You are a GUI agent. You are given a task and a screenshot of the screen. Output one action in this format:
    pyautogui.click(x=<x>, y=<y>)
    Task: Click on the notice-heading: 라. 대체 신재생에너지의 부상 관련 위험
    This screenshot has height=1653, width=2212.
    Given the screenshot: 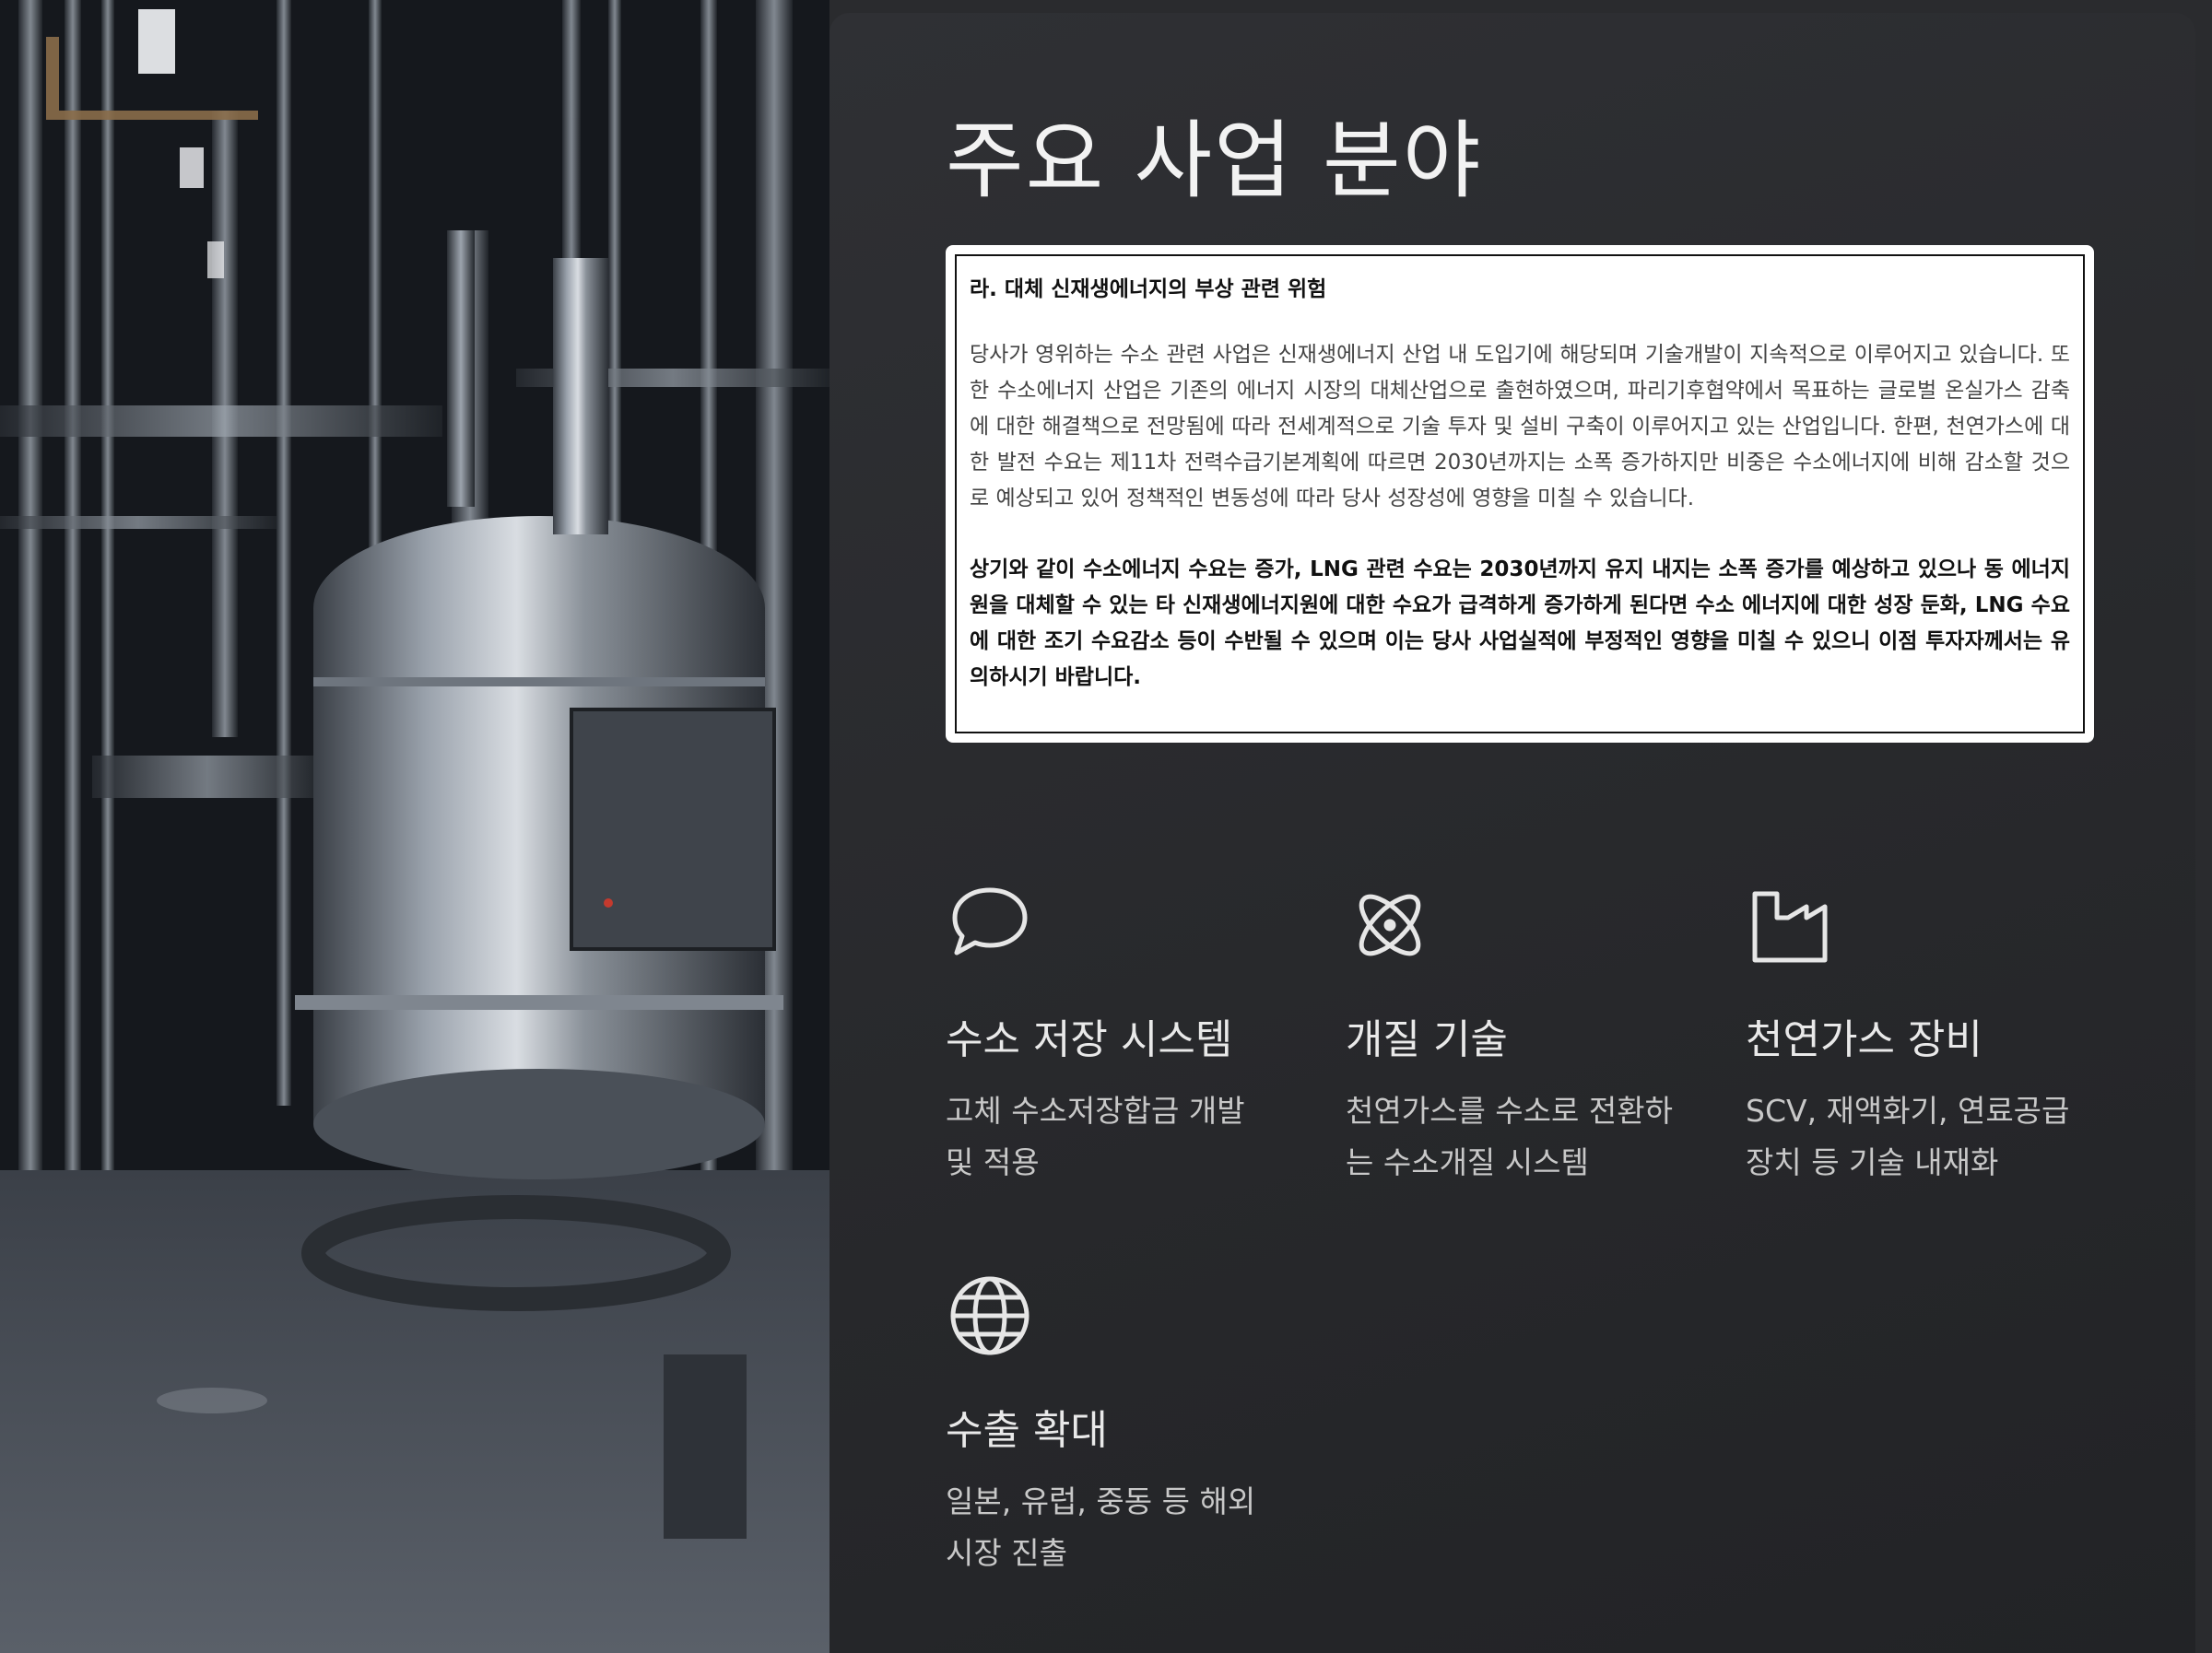 What is the action you would take?
    pyautogui.click(x=1148, y=289)
    